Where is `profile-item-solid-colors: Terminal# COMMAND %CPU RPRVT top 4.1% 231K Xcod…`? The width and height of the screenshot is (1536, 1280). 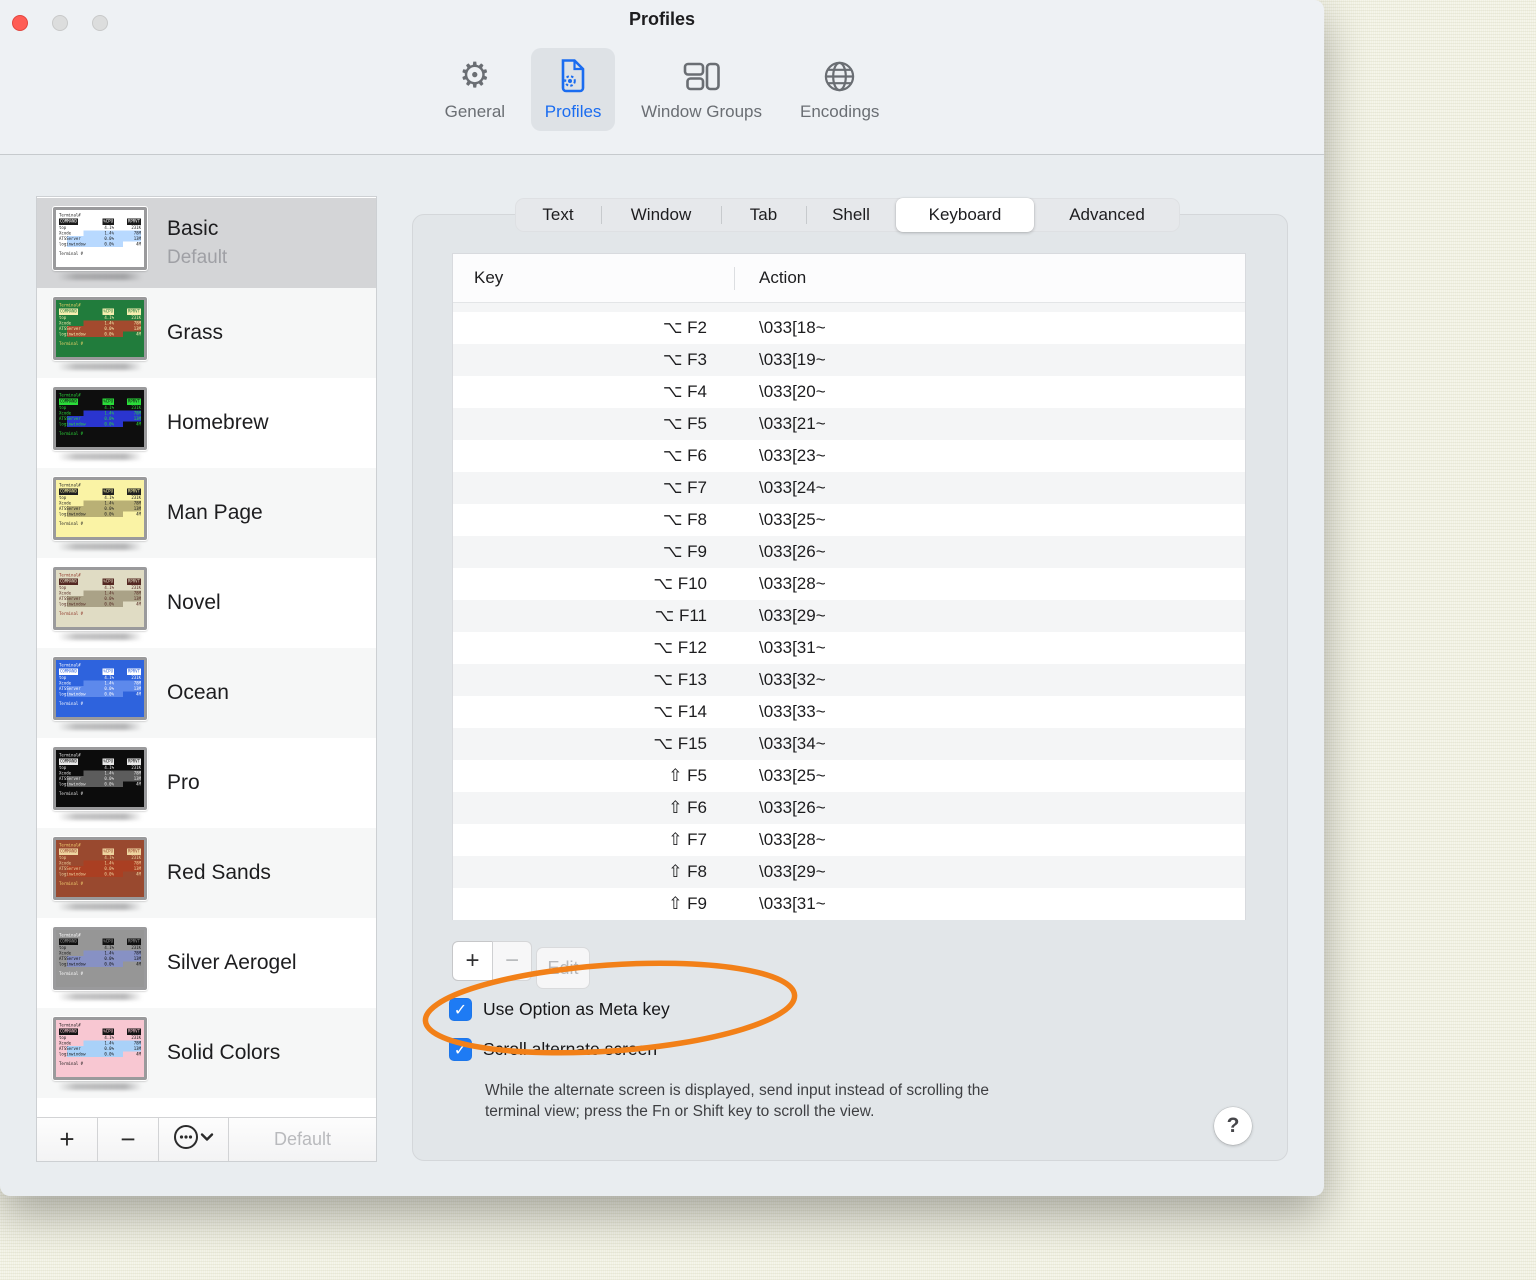 profile-item-solid-colors: Terminal# COMMAND %CPU RPRVT top 4.1% 231K Xcod… is located at coordinates (206, 1053).